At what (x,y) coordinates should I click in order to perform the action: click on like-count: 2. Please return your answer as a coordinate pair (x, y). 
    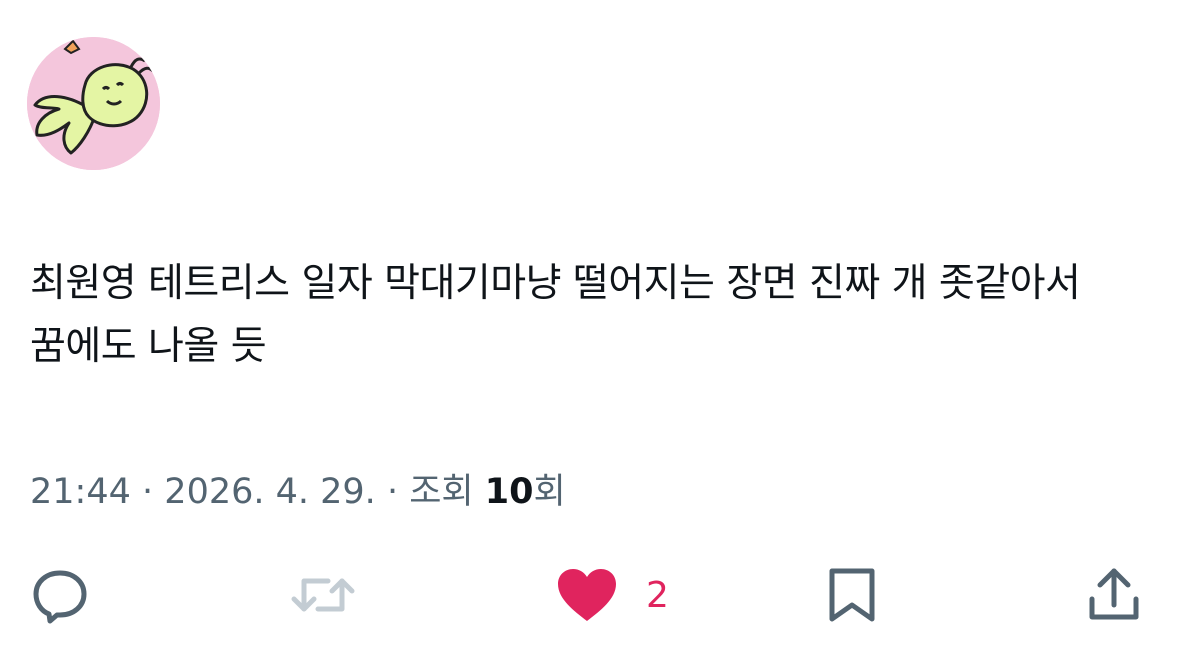
    Looking at the image, I should click on (657, 595).